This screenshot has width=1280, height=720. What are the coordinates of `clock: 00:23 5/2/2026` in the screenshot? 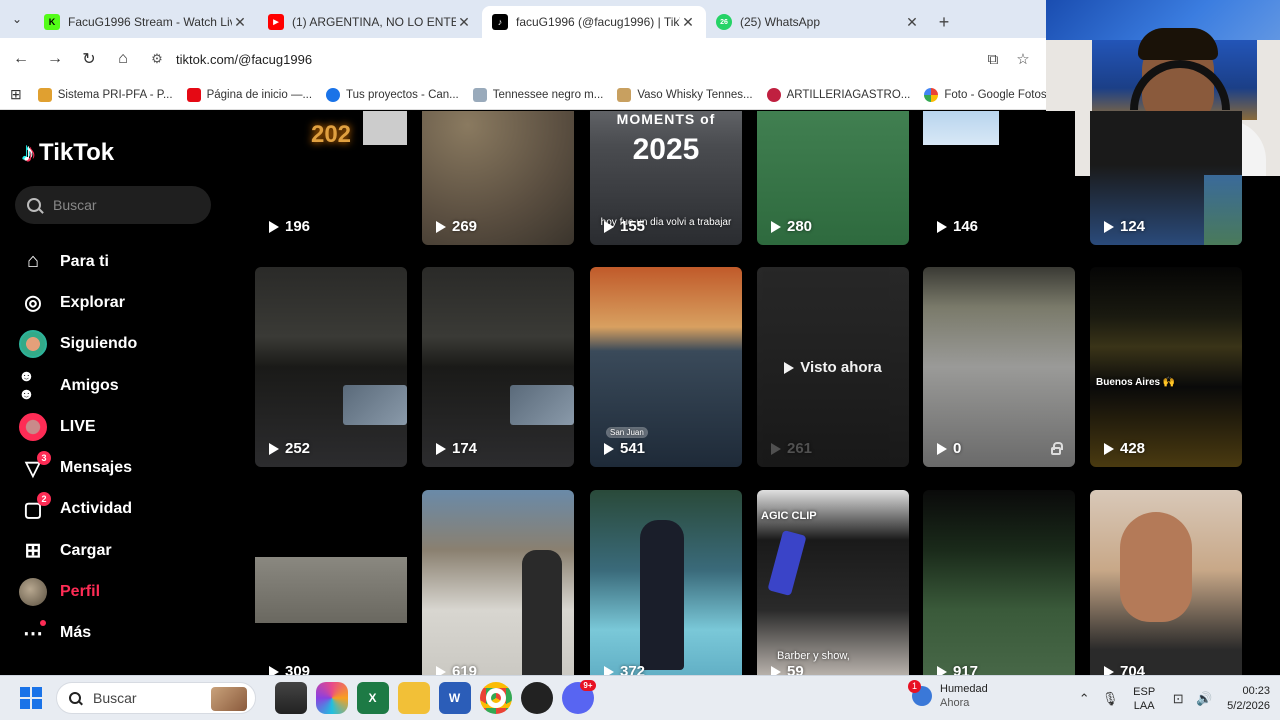 It's located at (1248, 699).